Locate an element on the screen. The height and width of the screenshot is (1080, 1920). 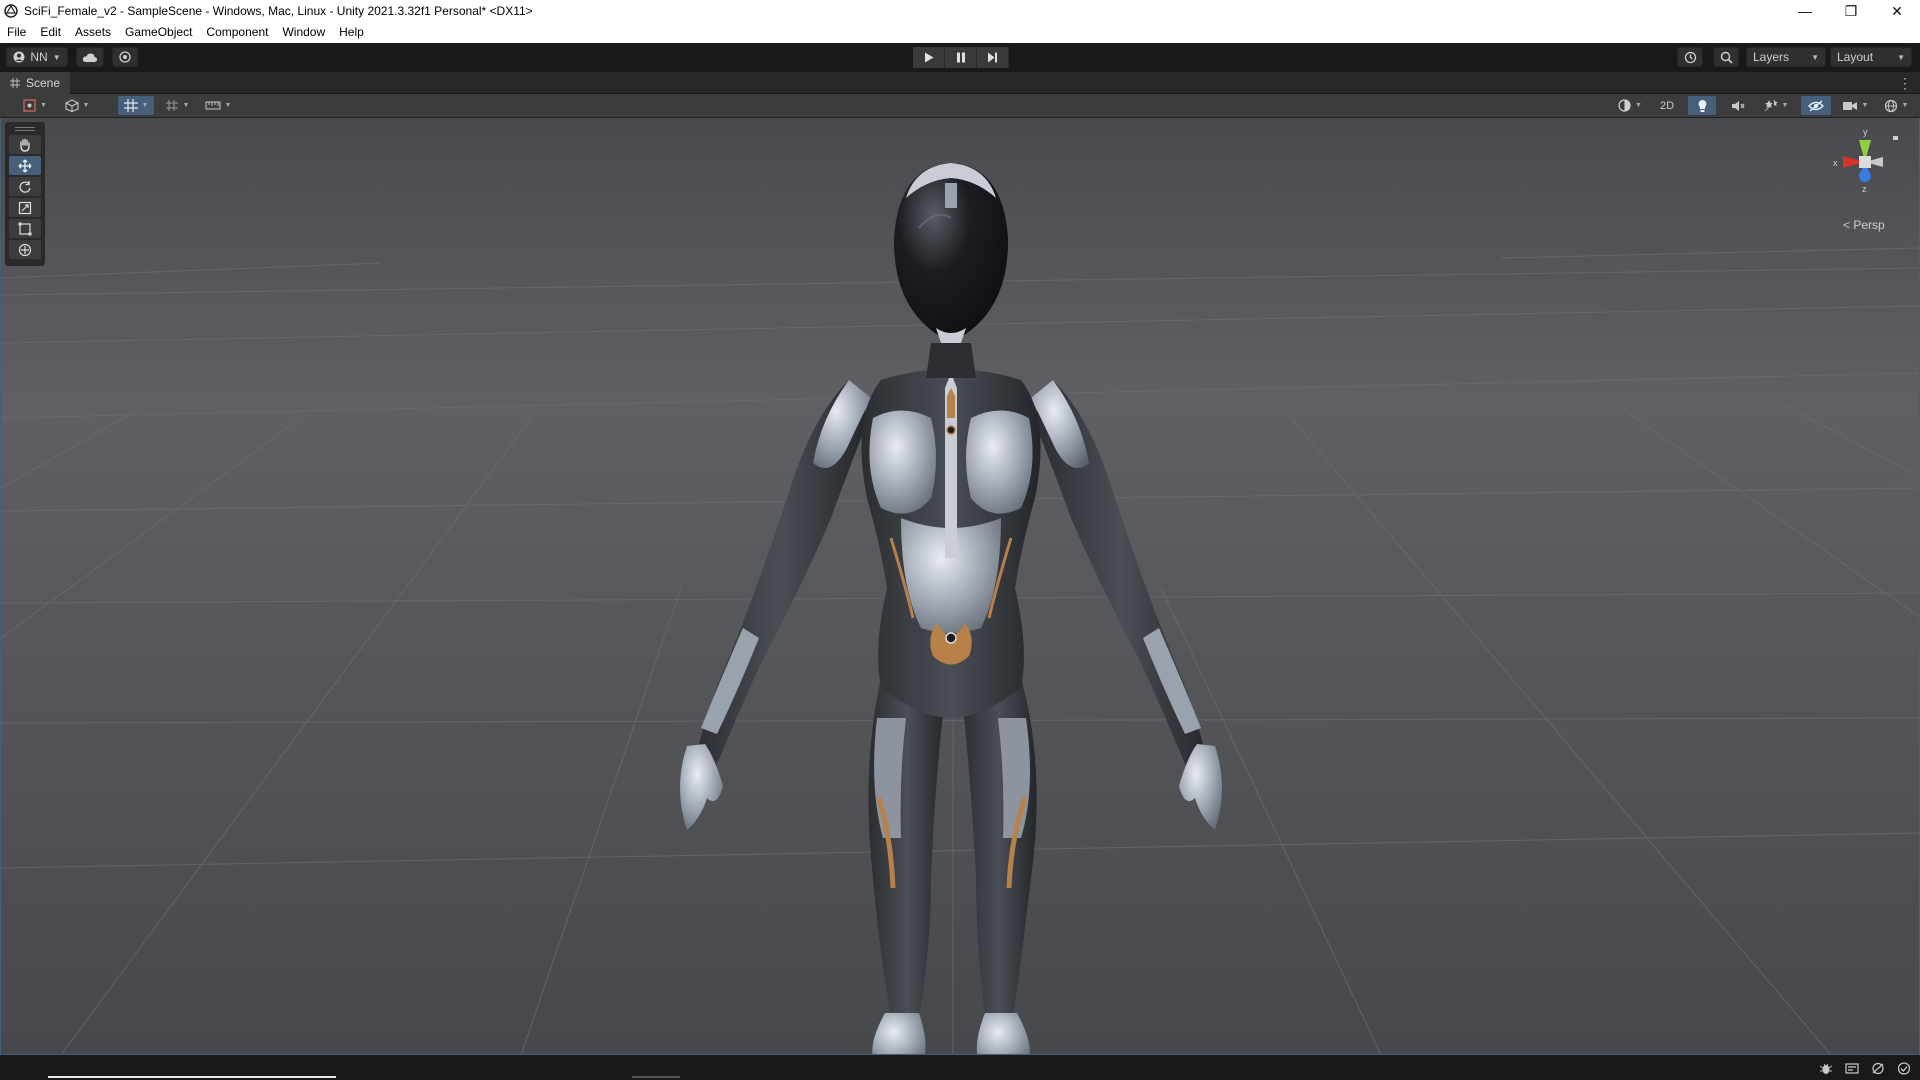
scale-tool is located at coordinates (25, 207).